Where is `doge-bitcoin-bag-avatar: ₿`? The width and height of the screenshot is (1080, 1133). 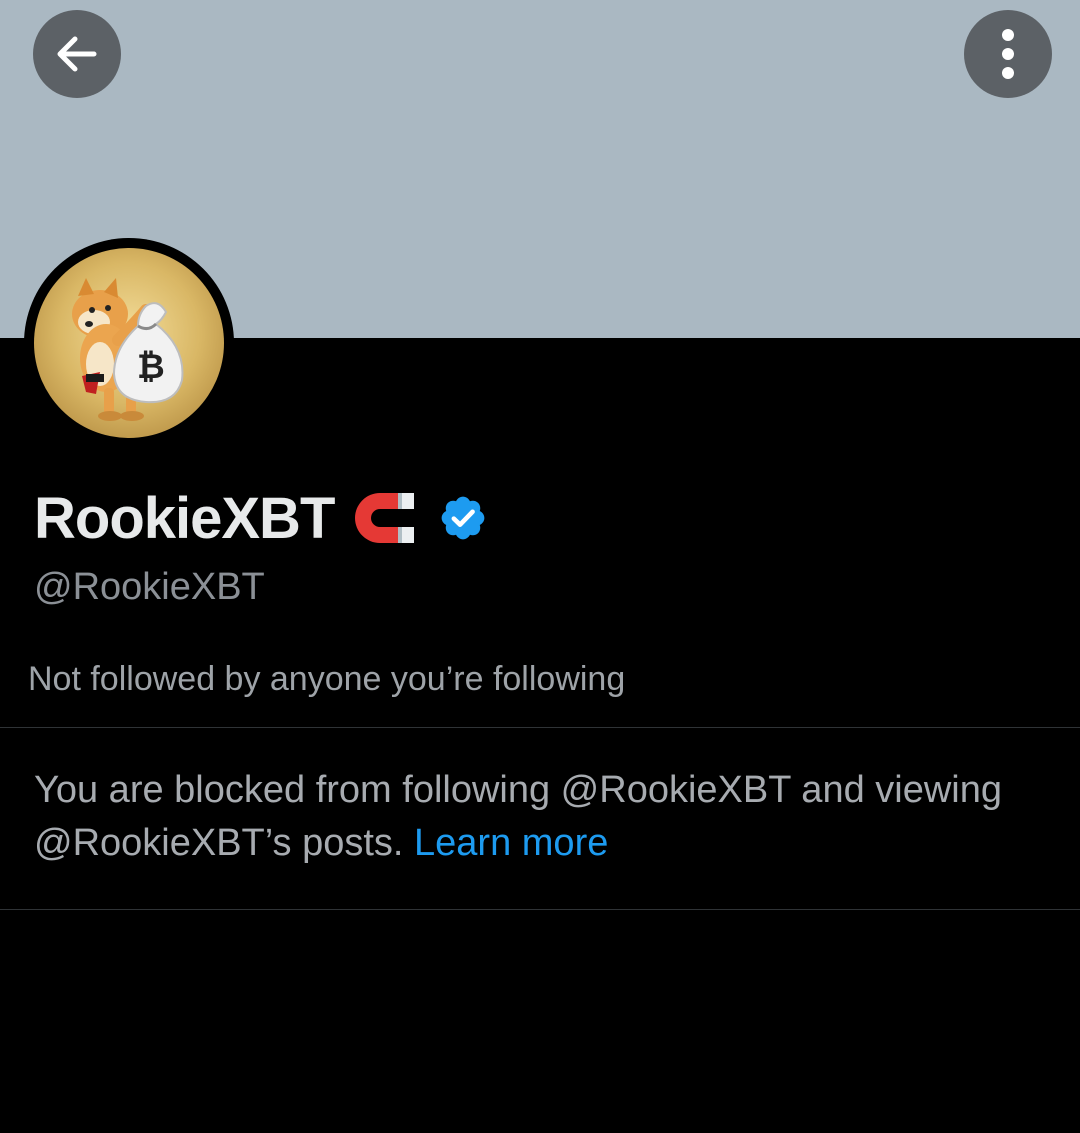 doge-bitcoin-bag-avatar: ₿ is located at coordinates (129, 343).